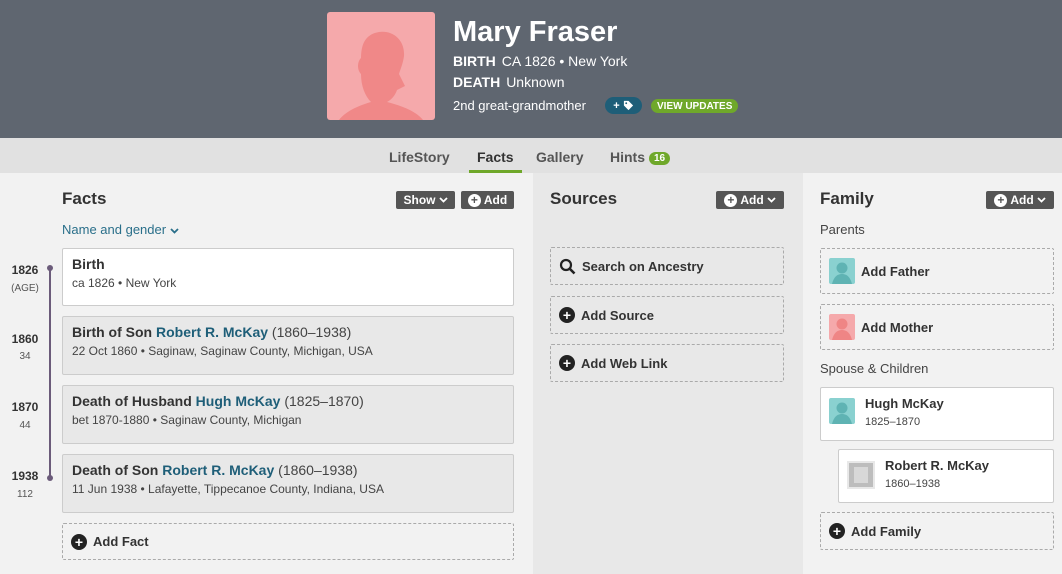  I want to click on tab-gallery: Gallery, so click(559, 157).